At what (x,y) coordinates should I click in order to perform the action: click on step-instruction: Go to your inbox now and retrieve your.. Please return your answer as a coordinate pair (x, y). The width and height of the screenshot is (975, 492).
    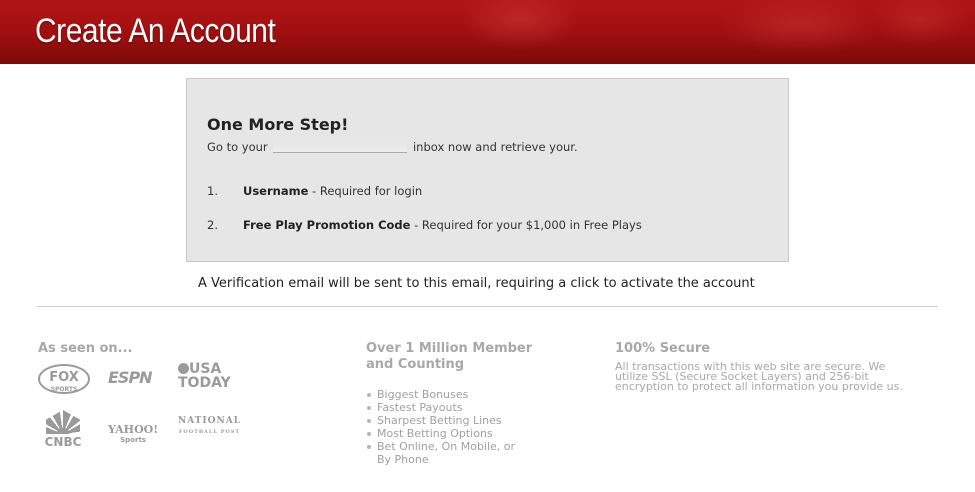
    Looking at the image, I should click on (392, 147).